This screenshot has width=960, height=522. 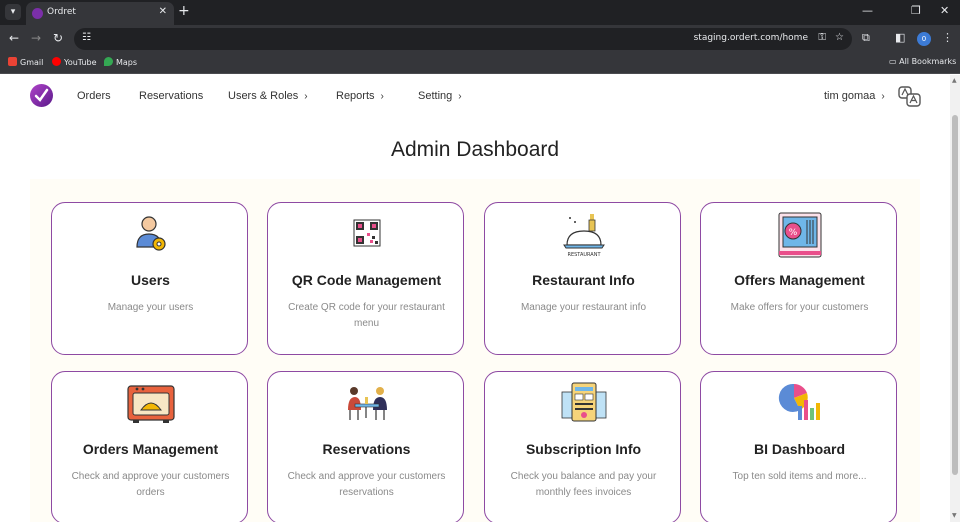 I want to click on user-menu: tim gomaa ›, so click(x=854, y=96).